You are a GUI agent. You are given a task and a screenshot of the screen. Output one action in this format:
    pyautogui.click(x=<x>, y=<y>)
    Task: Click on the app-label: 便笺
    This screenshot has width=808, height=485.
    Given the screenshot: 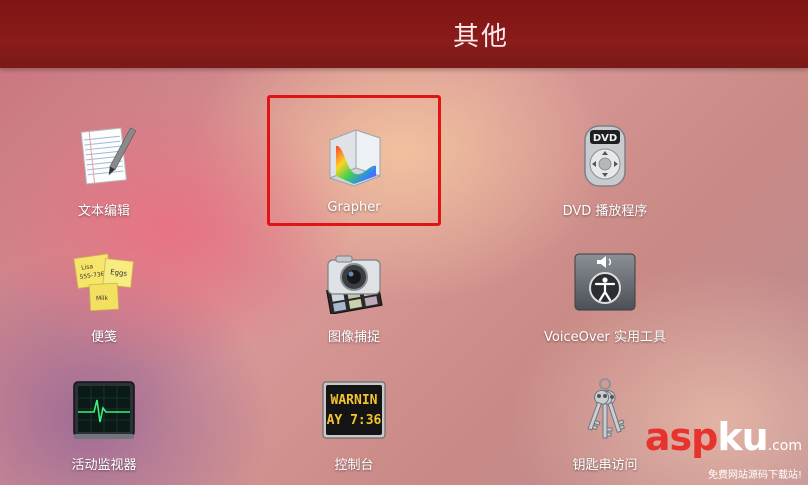 What is the action you would take?
    pyautogui.click(x=103, y=337)
    